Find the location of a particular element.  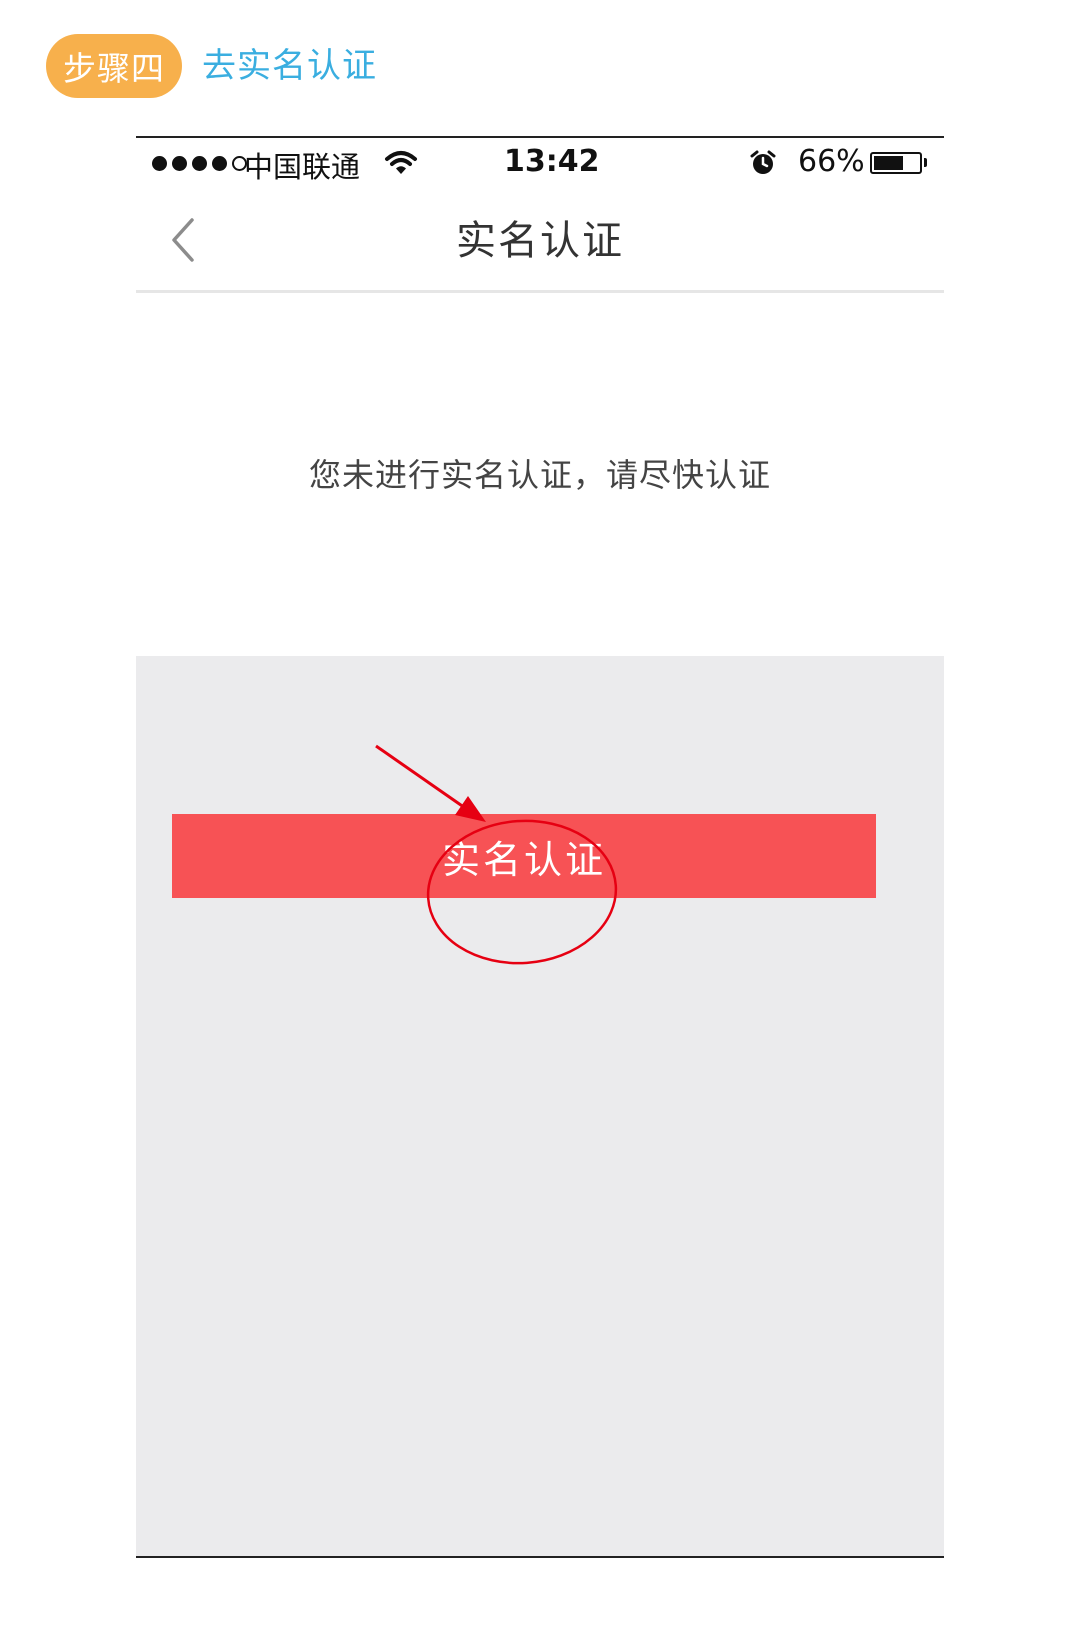

page-title: 实名认证 is located at coordinates (540, 241).